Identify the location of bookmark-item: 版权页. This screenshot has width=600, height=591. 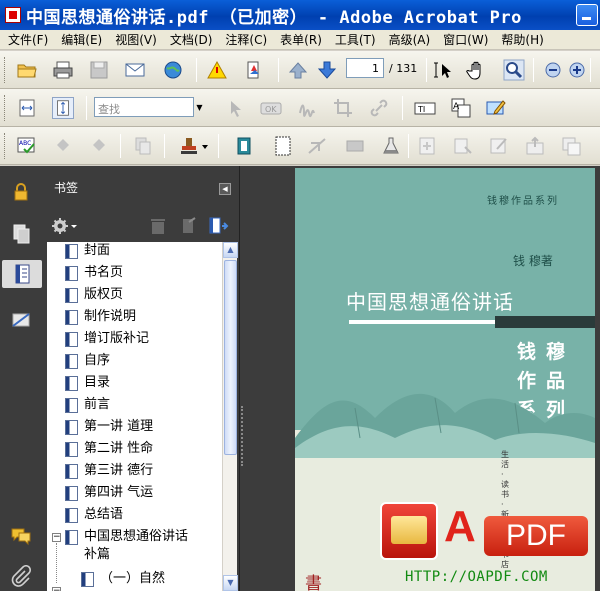
(94, 297).